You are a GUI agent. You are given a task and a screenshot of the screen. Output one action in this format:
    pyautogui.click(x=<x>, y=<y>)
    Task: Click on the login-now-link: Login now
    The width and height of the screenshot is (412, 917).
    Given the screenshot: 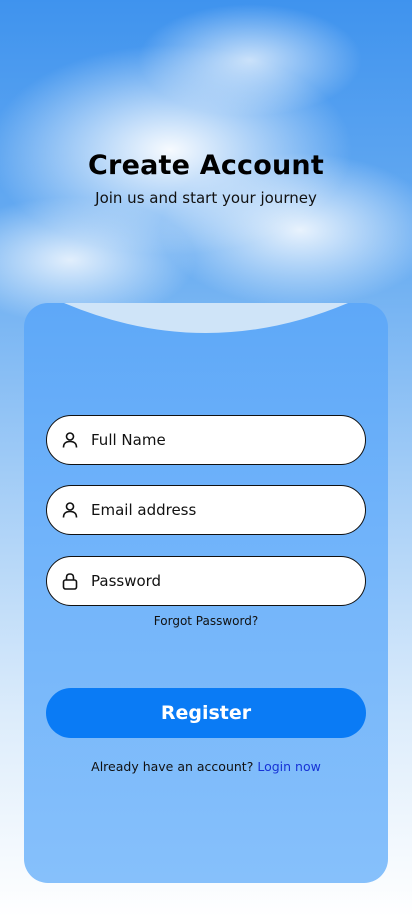 What is the action you would take?
    pyautogui.click(x=289, y=766)
    